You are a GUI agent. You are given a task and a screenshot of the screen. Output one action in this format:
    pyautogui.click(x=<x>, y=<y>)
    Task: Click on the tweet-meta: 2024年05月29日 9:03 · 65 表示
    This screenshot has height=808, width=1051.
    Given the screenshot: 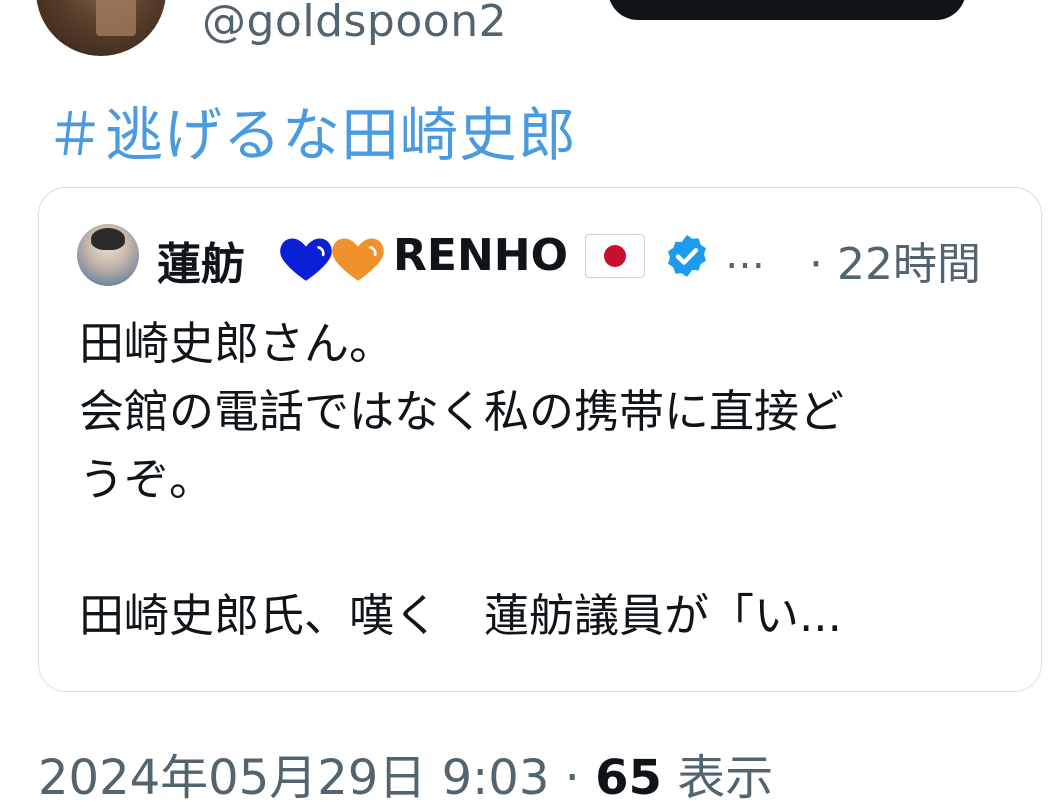 What is the action you would take?
    pyautogui.click(x=405, y=773)
    